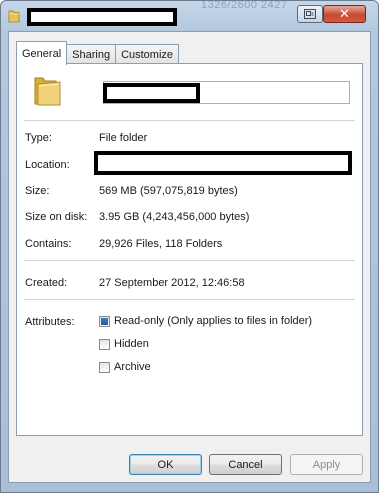  I want to click on size-label: Size:, so click(37, 191).